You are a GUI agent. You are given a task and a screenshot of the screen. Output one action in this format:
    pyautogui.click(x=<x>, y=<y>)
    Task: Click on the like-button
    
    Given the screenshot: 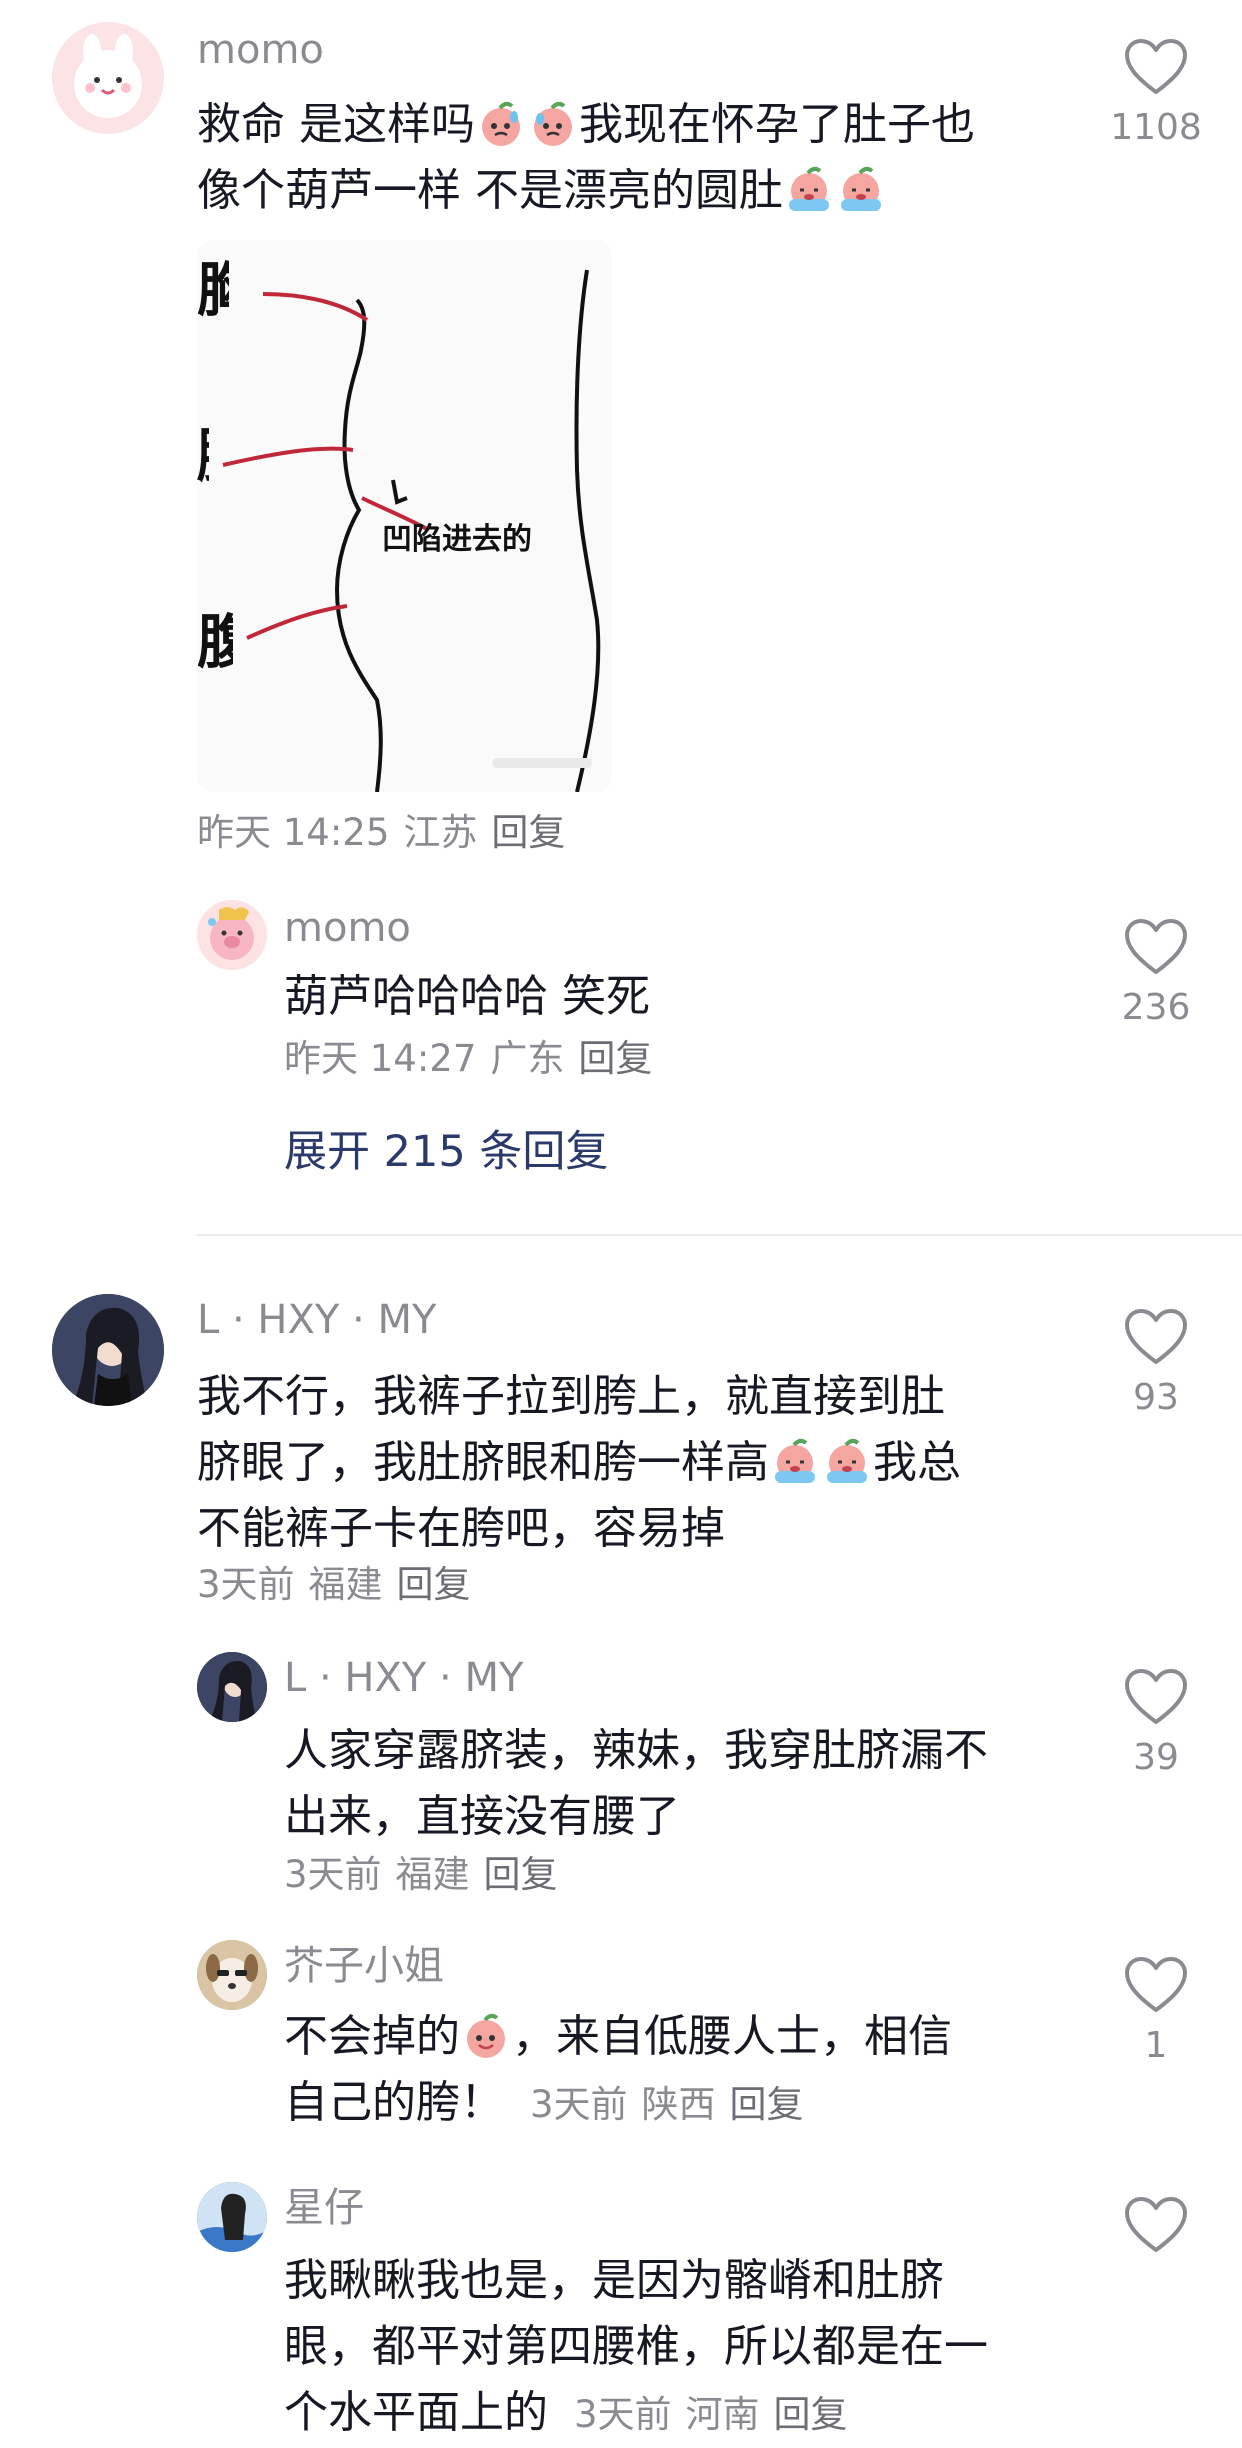 What is the action you would take?
    pyautogui.click(x=1156, y=2225)
    